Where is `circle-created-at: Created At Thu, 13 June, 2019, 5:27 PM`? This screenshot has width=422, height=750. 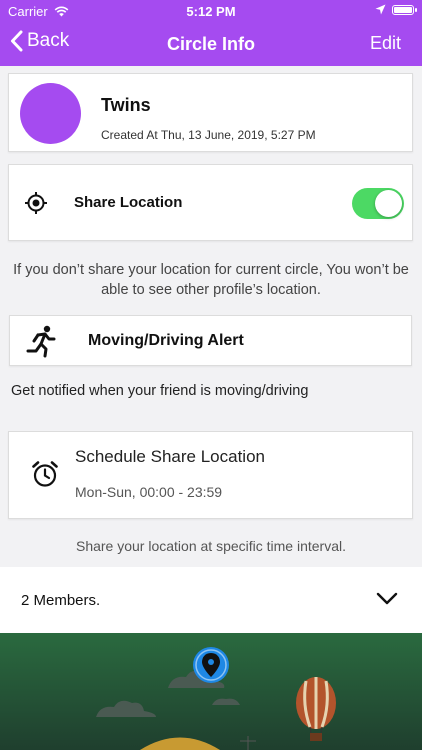
circle-created-at: Created At Thu, 13 June, 2019, 5:27 PM is located at coordinates (208, 135).